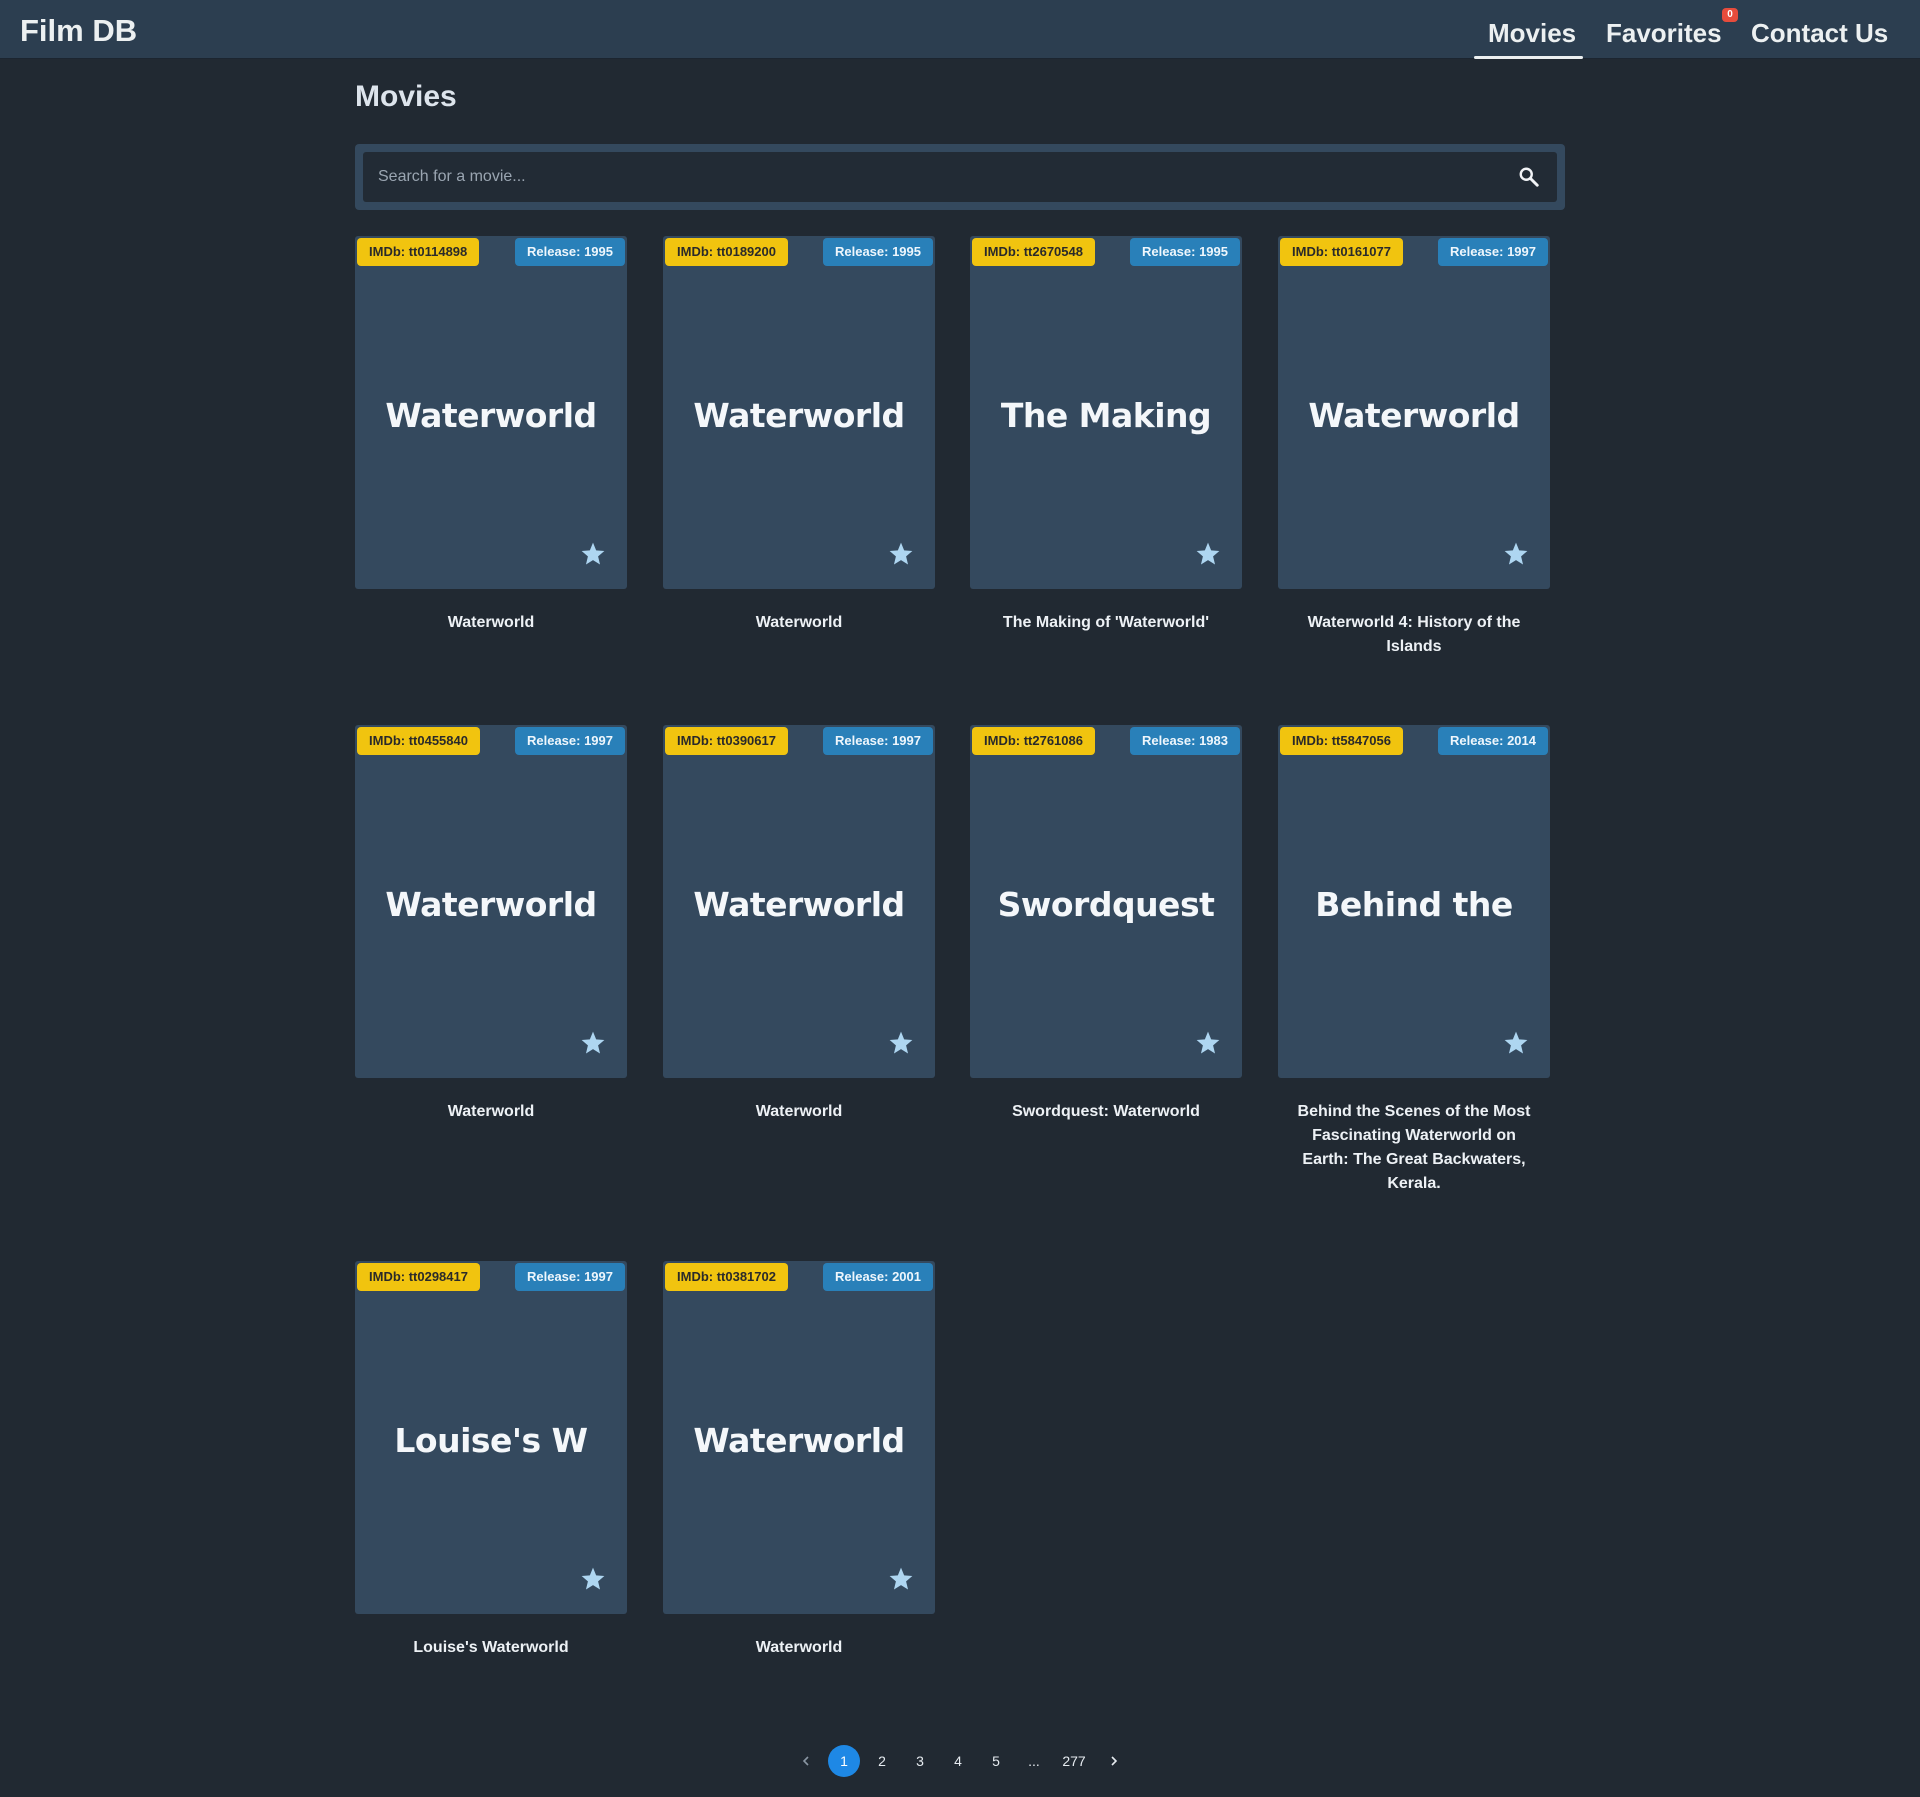 The width and height of the screenshot is (1920, 1797). Describe the element at coordinates (726, 1277) in the screenshot. I see `imdb-badge: IMDb: tt0381702` at that location.